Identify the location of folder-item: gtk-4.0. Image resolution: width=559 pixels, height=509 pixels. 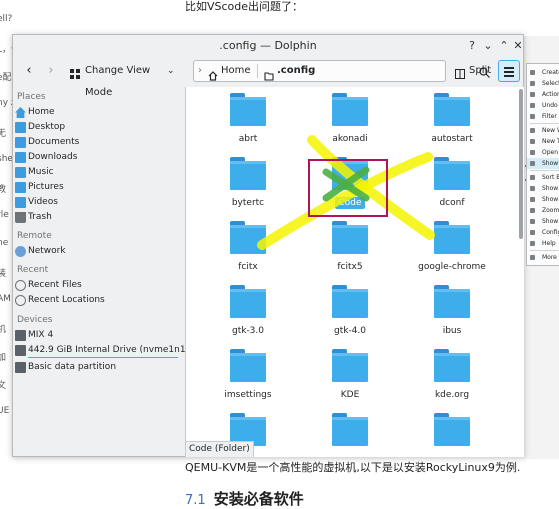
(350, 317).